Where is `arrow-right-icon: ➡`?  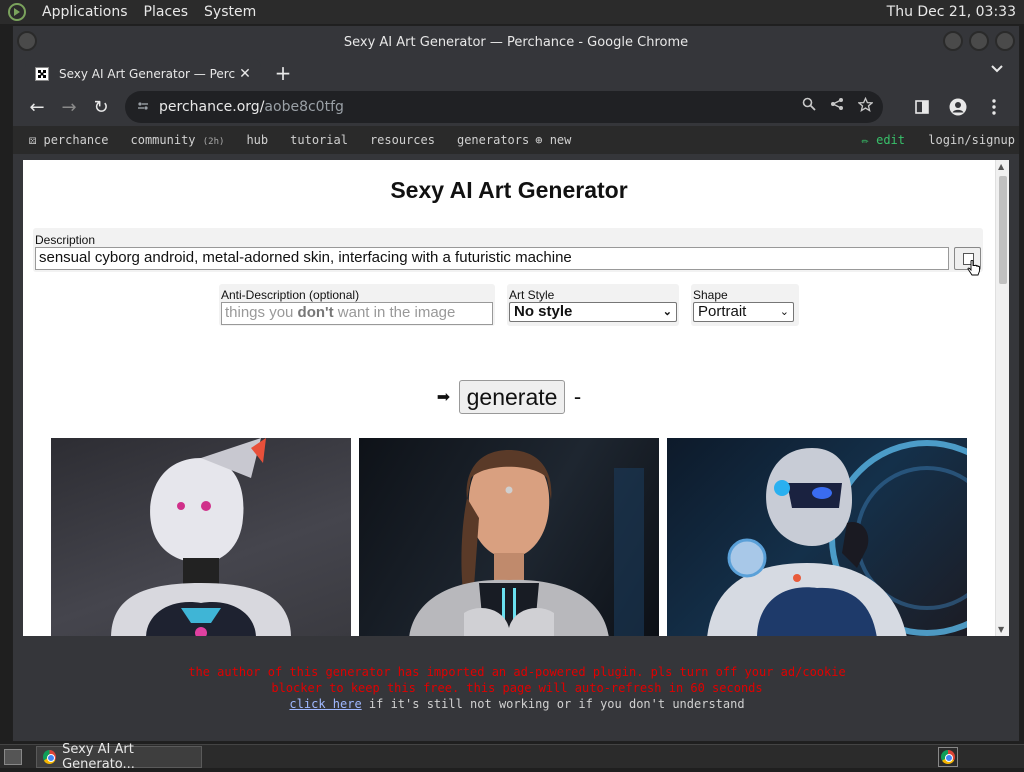
arrow-right-icon: ➡ is located at coordinates (443, 397).